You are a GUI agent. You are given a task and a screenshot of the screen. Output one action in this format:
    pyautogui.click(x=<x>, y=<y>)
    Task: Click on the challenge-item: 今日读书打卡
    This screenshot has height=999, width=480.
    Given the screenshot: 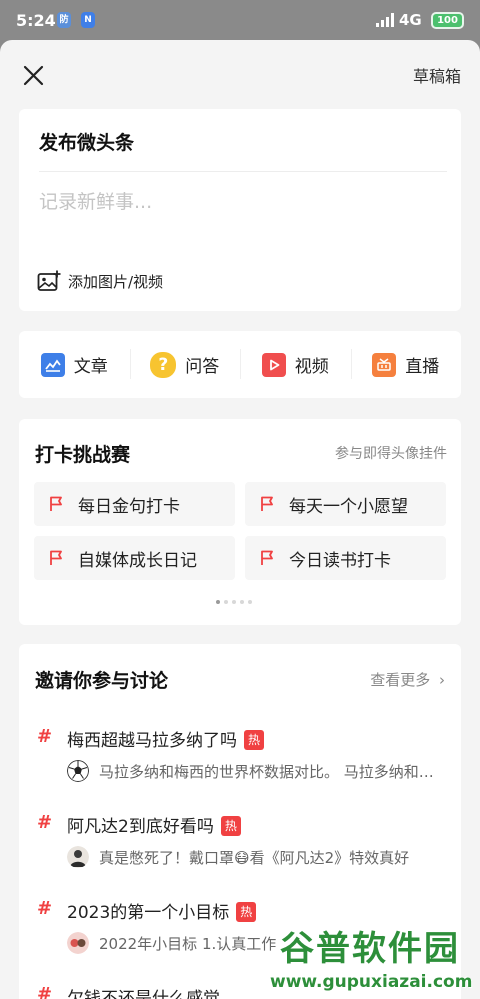 What is the action you would take?
    pyautogui.click(x=345, y=558)
    